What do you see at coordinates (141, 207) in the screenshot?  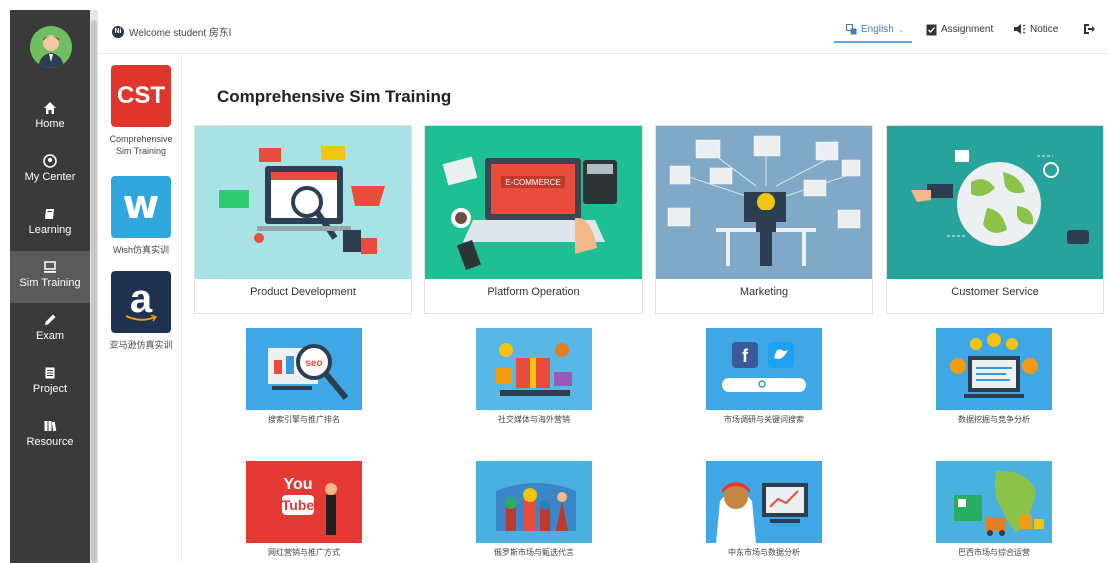 I see `wish-logo: w` at bounding box center [141, 207].